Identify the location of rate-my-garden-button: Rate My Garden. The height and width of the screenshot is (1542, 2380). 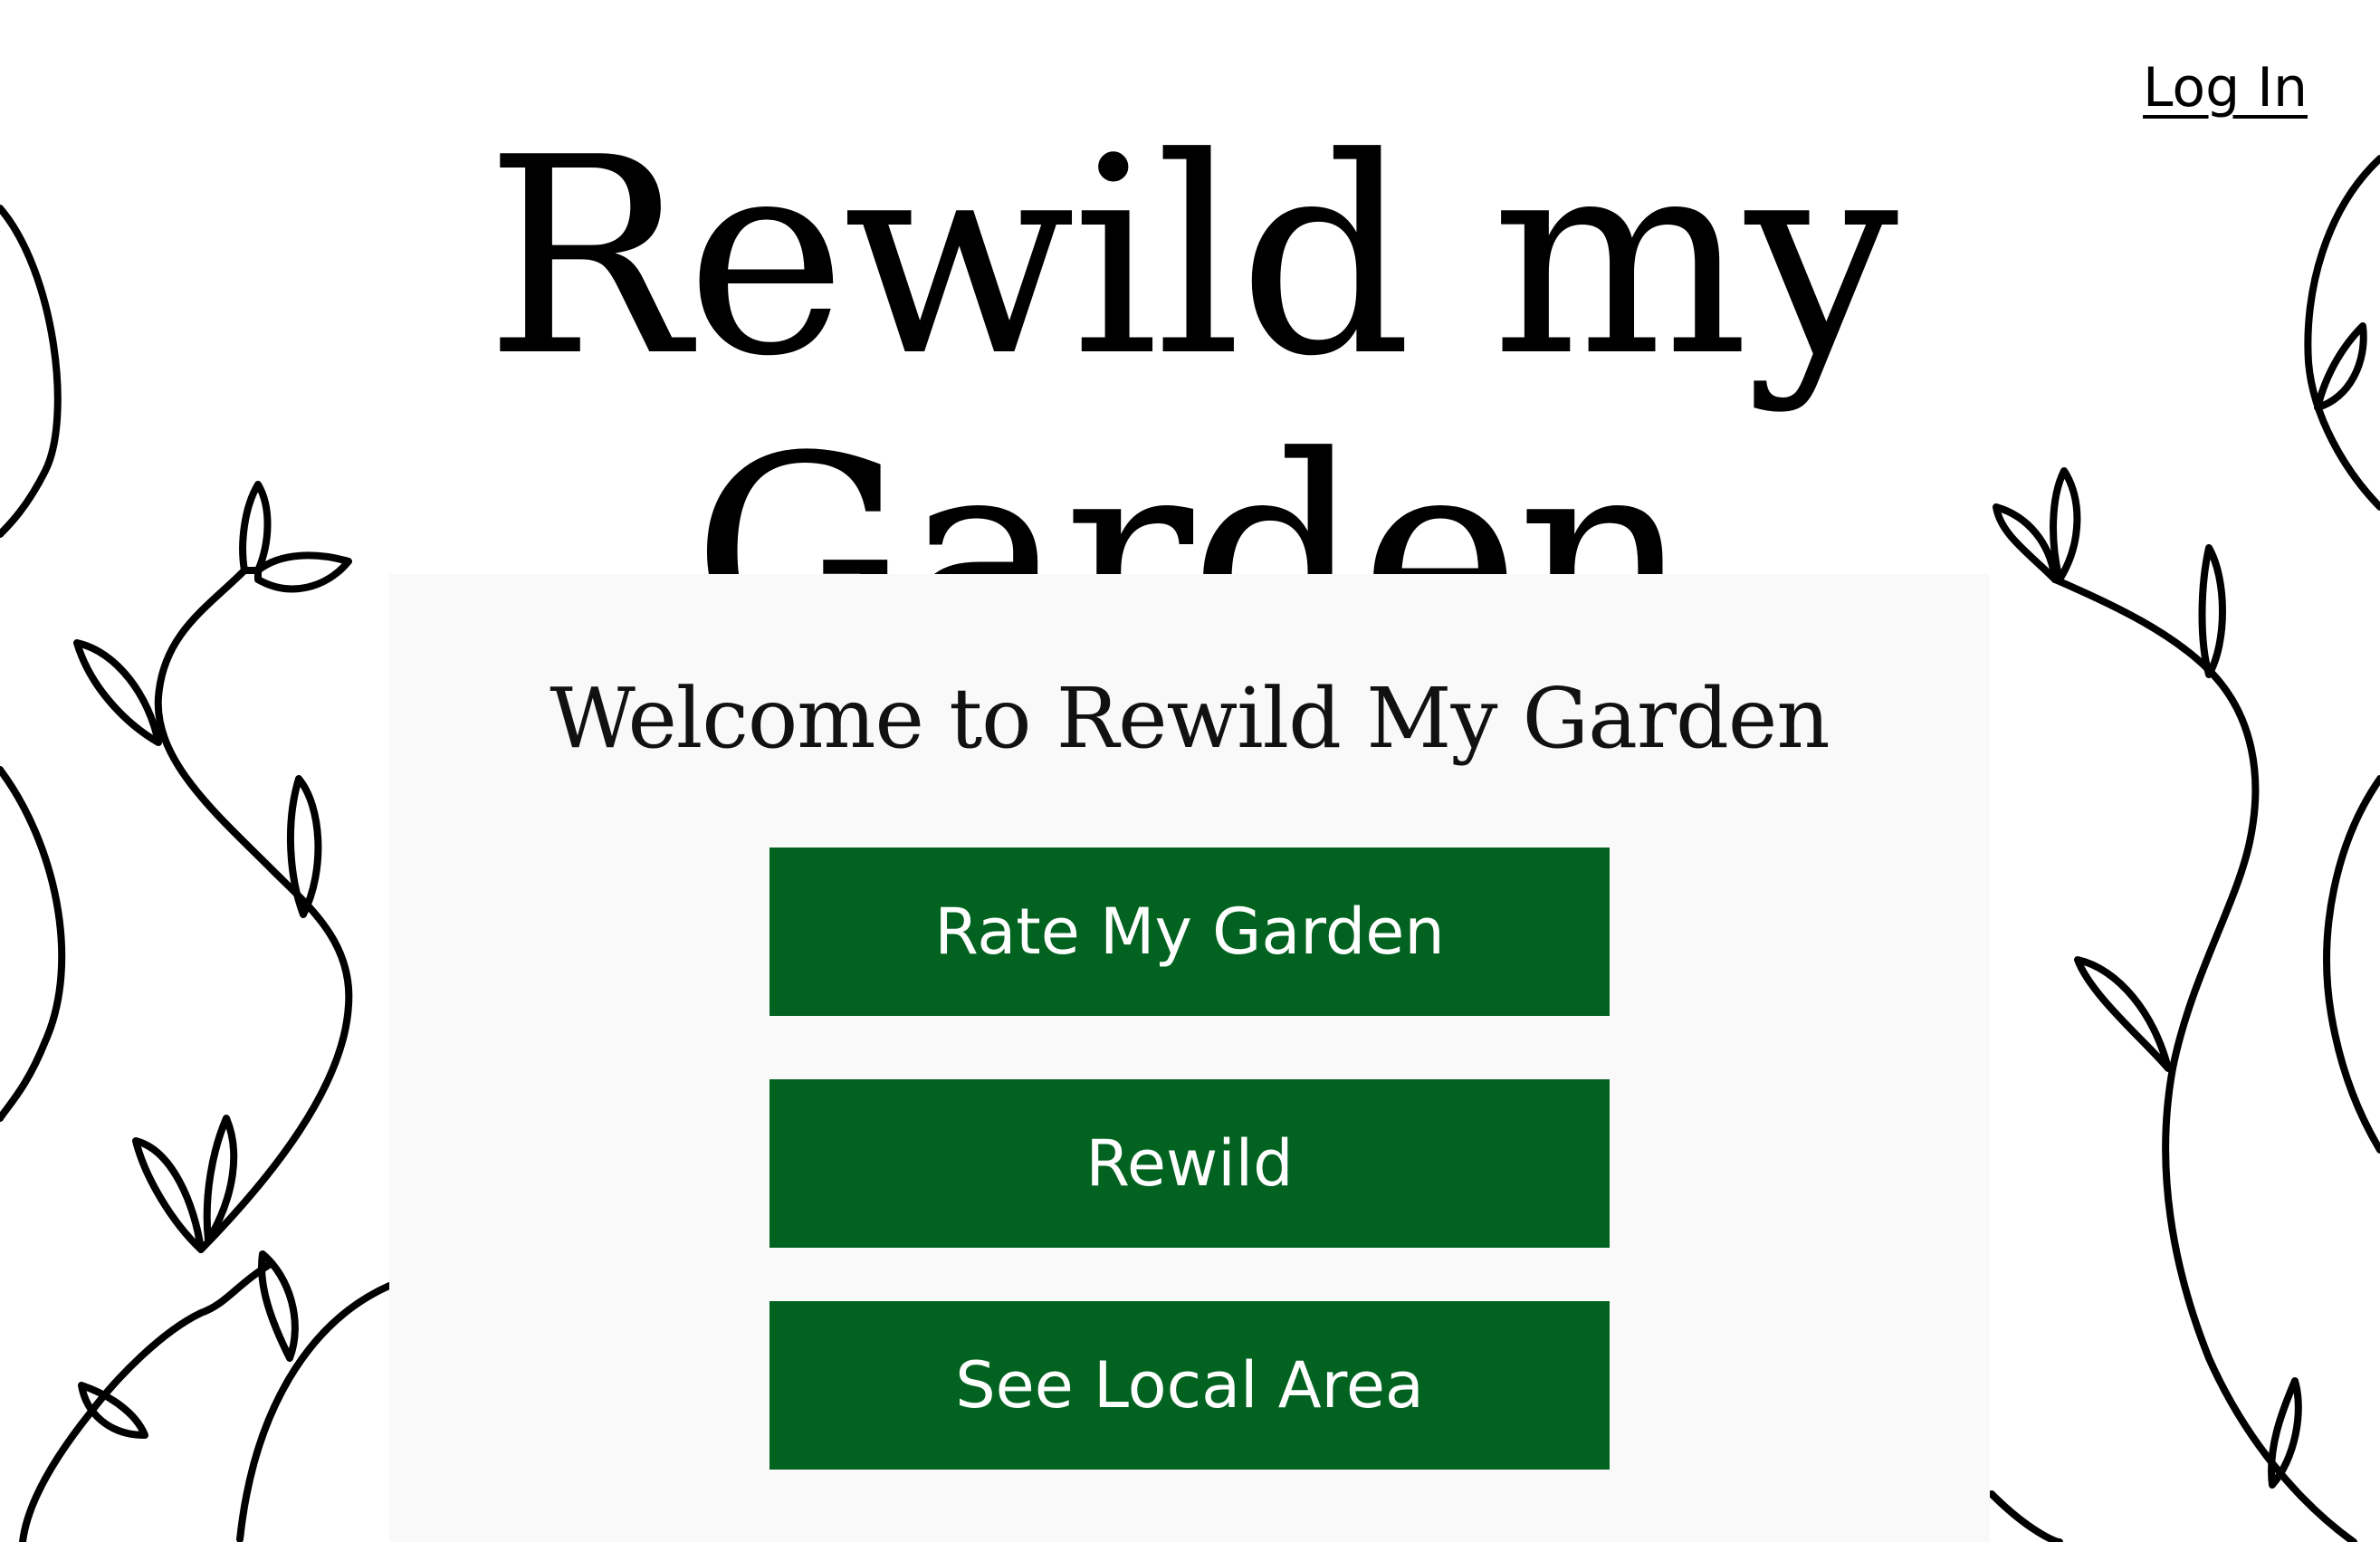
(1189, 932).